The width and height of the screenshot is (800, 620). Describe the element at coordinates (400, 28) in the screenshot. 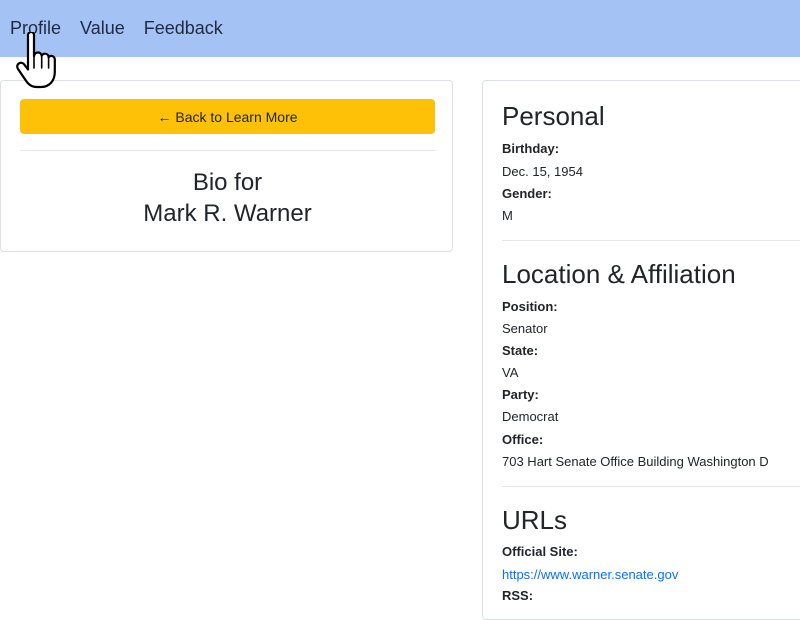

I see `top-navbar: Profile Value Feedback` at that location.